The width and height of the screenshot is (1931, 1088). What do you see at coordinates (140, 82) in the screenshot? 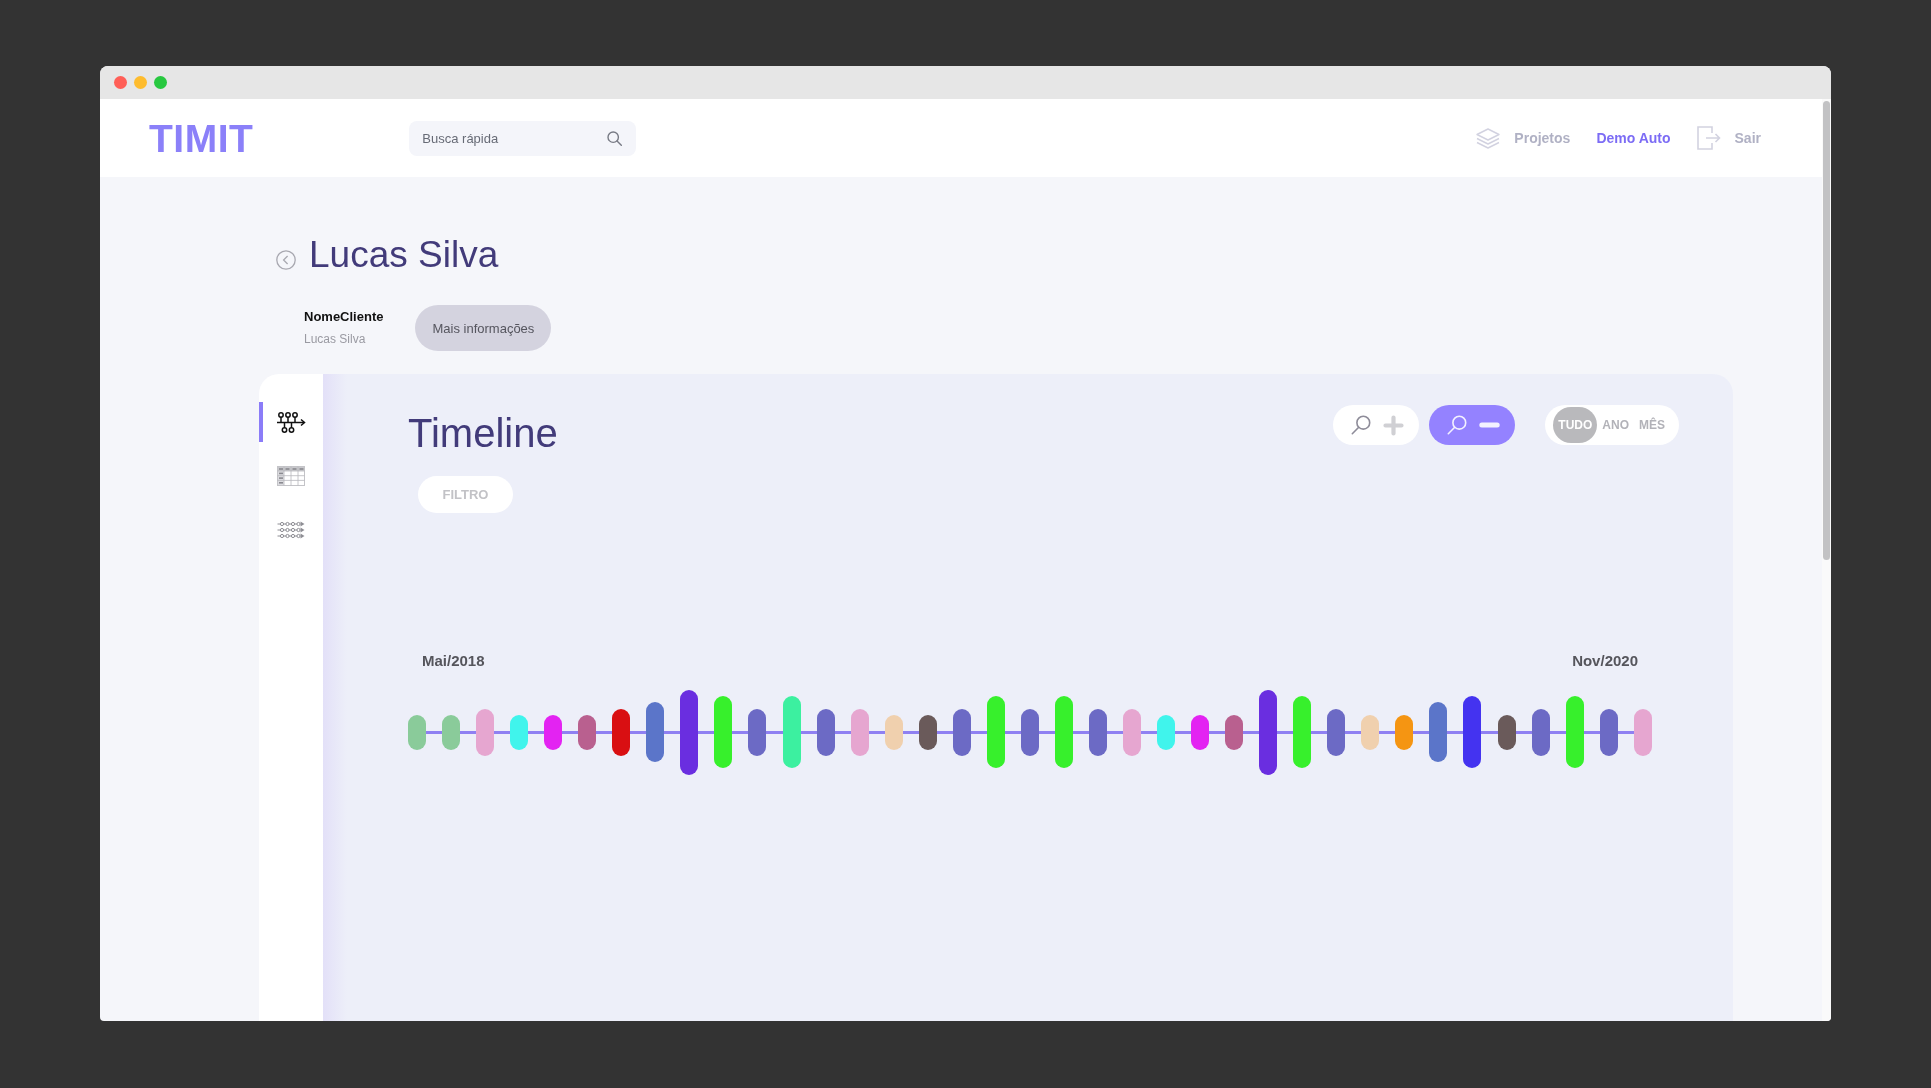
I see `window-minimize-button` at bounding box center [140, 82].